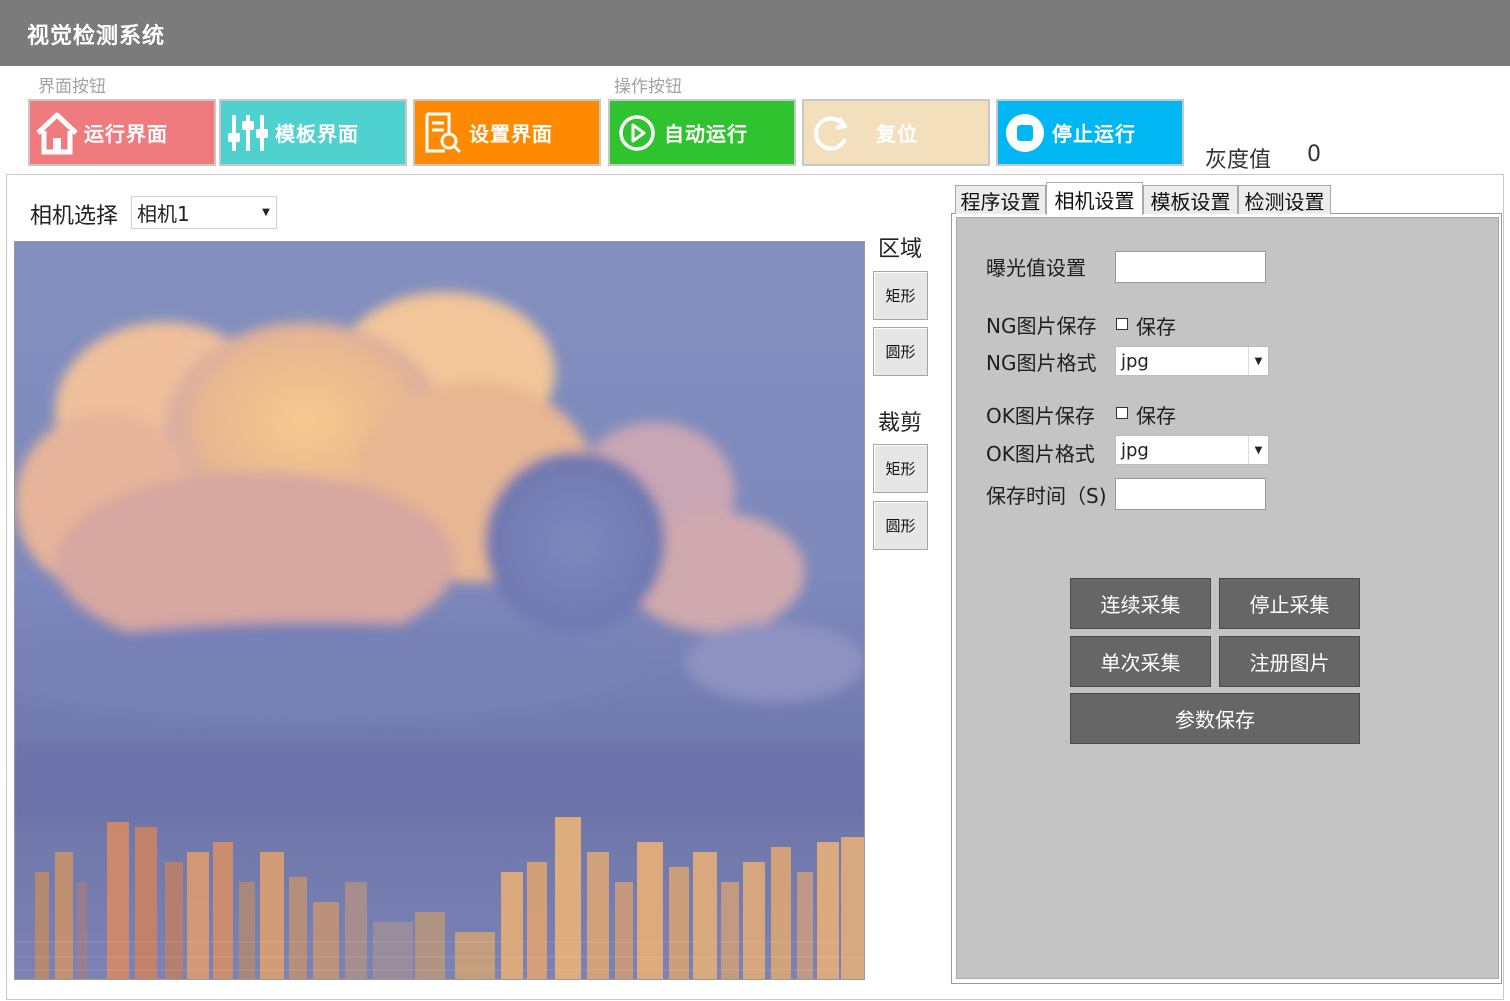  What do you see at coordinates (317, 134) in the screenshot?
I see `template-ui-label: 模板界面` at bounding box center [317, 134].